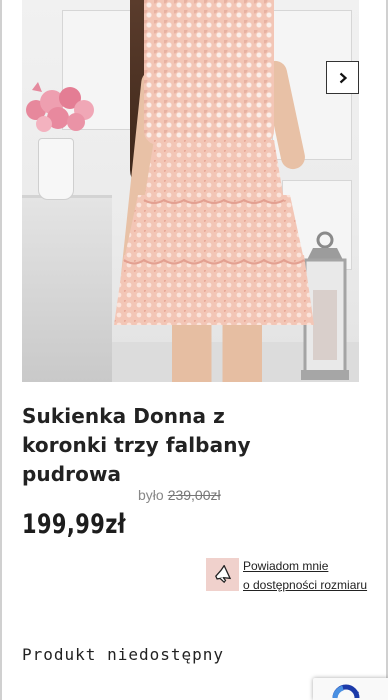 The height and width of the screenshot is (700, 388). I want to click on notify-link: Powiadom mnie o dostępności rozmiaru, so click(305, 576).